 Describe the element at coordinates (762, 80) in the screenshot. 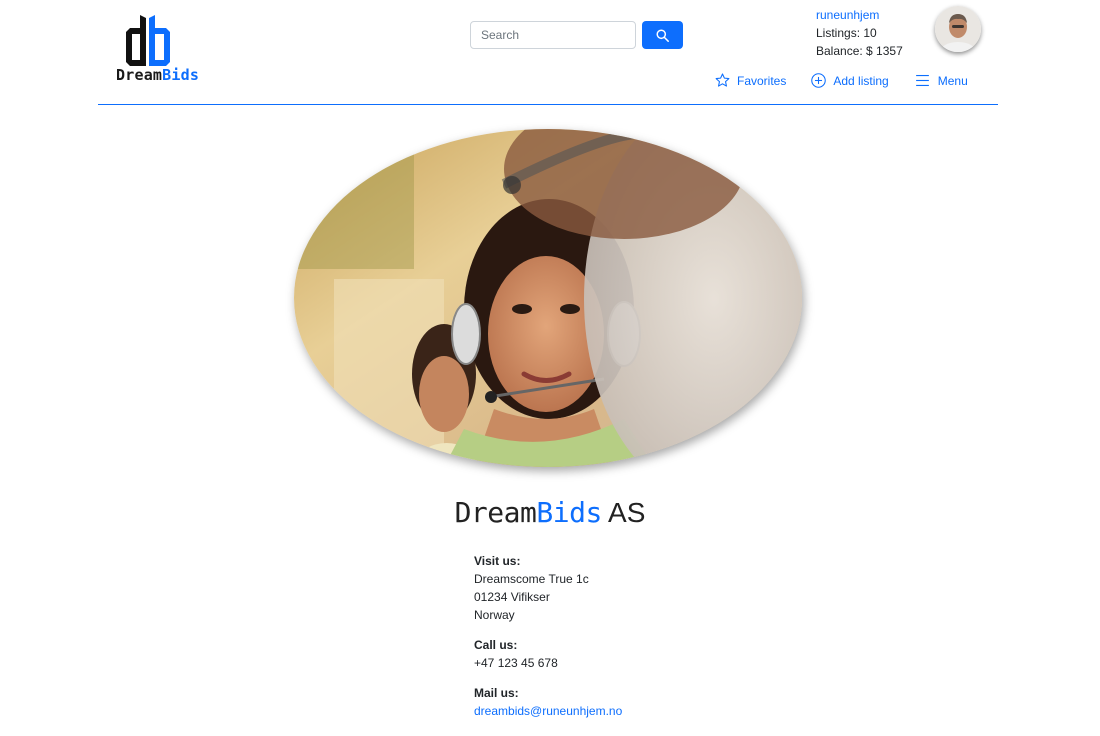

I see `favorites-label: Favorites` at that location.